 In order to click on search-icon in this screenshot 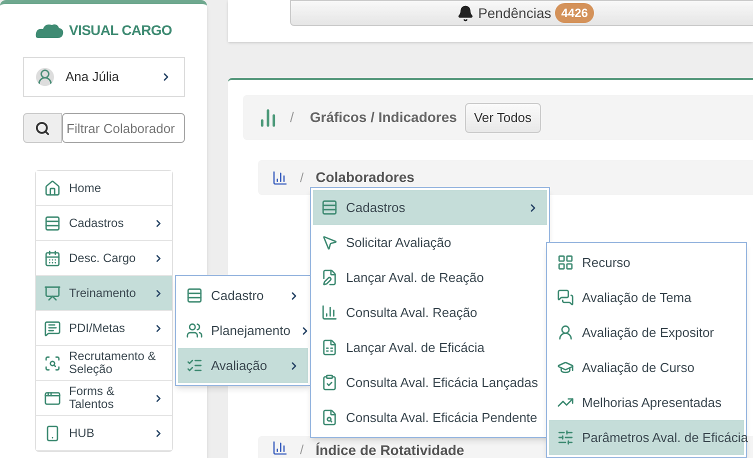, I will do `click(42, 128)`.